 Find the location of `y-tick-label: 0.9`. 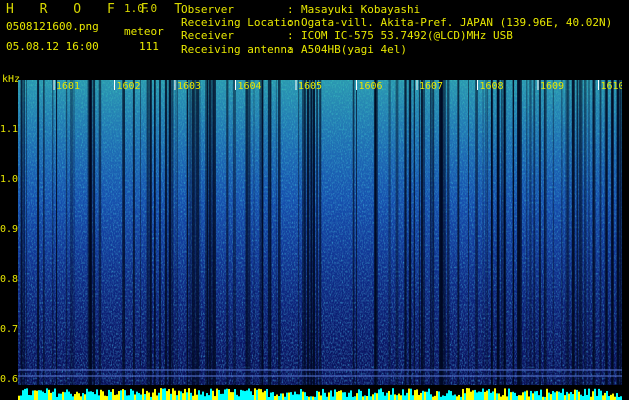

y-tick-label: 0.9 is located at coordinates (9, 229).